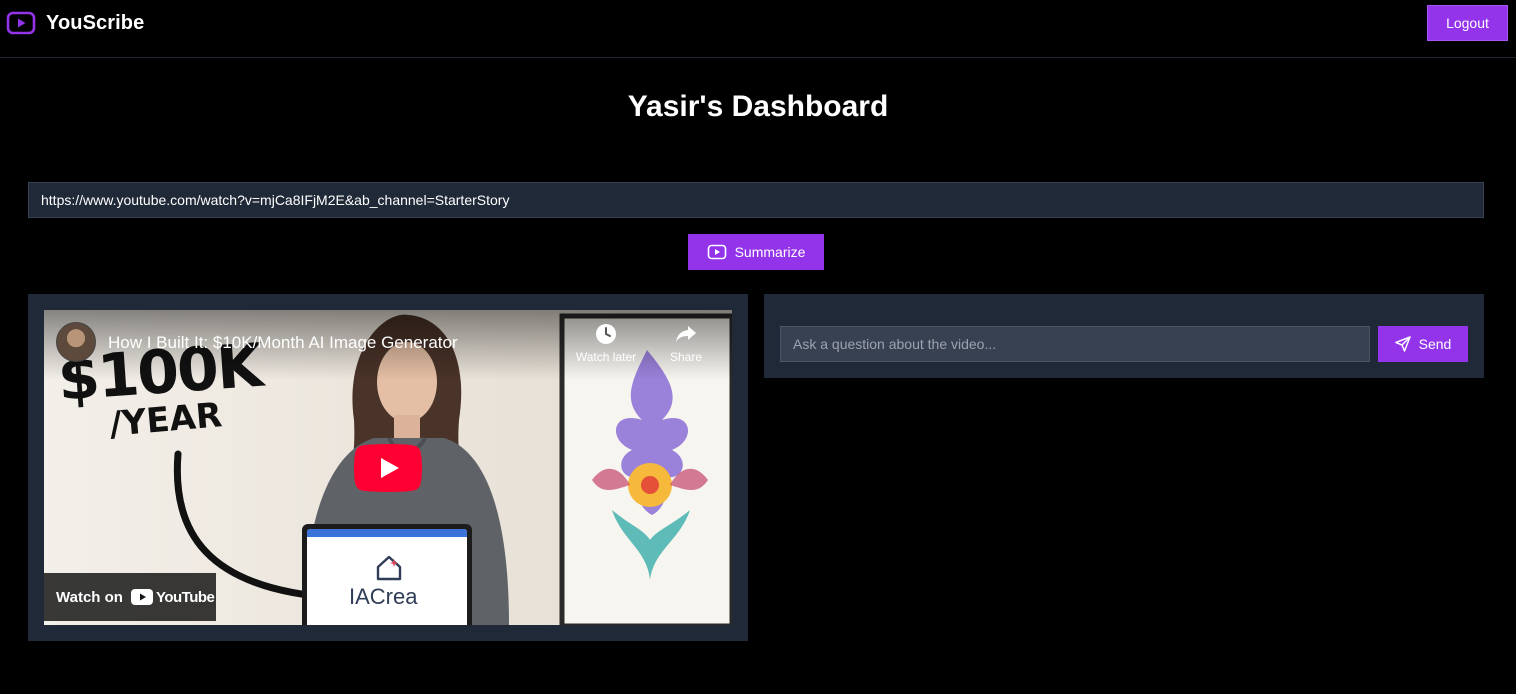 The width and height of the screenshot is (1516, 694). I want to click on summarize-button-label: Summarize, so click(770, 252).